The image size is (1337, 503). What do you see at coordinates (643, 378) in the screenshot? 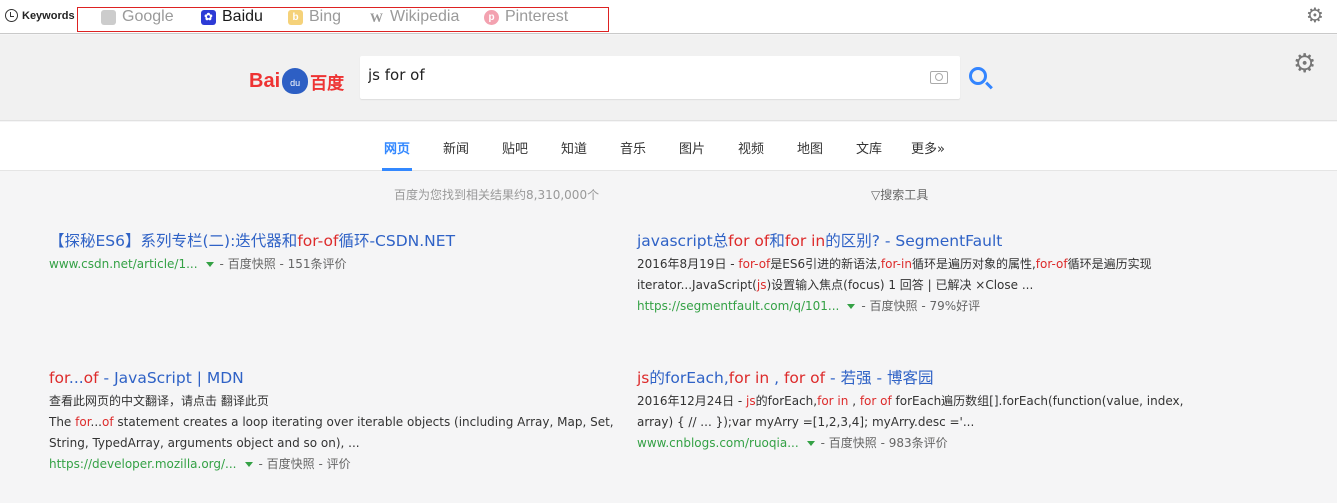
I see `keyword-highlight: js` at bounding box center [643, 378].